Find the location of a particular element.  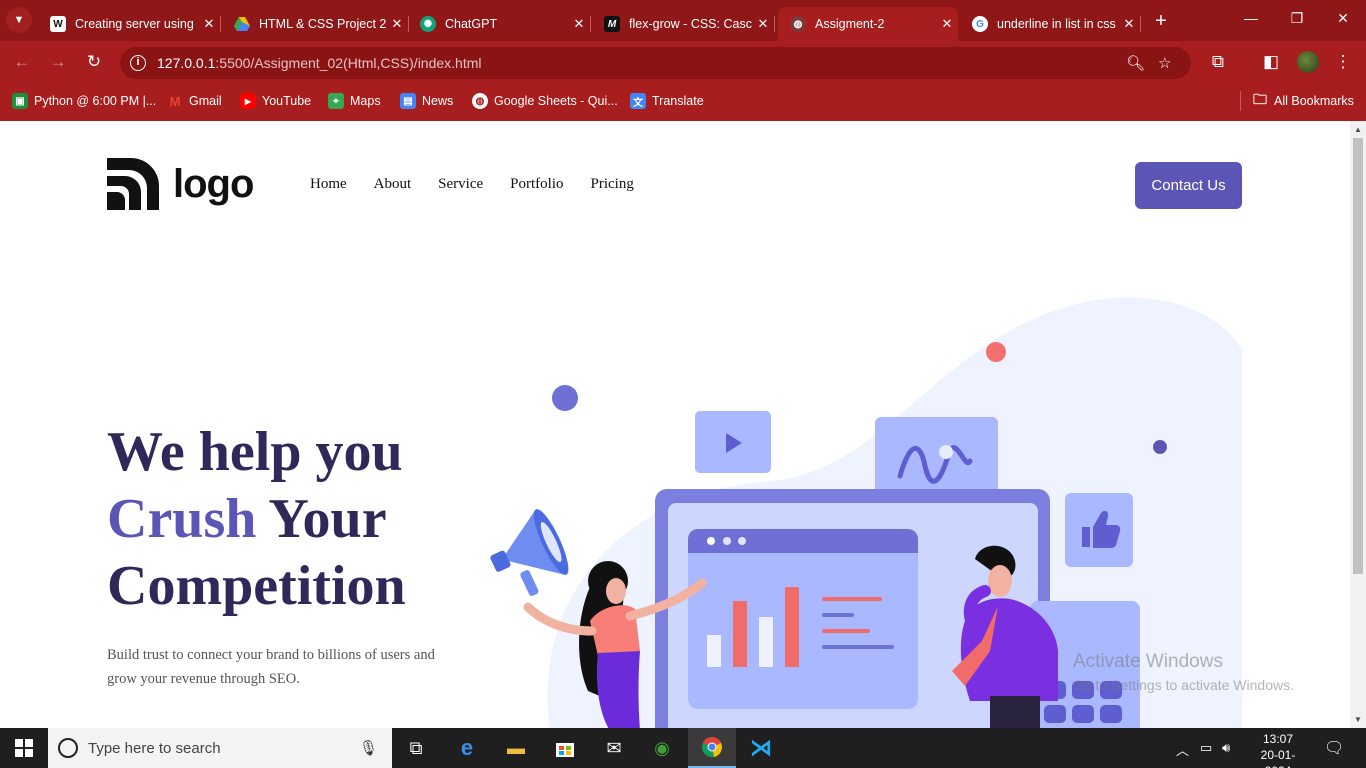

tab-title: ChatGPT is located at coordinates (471, 24).